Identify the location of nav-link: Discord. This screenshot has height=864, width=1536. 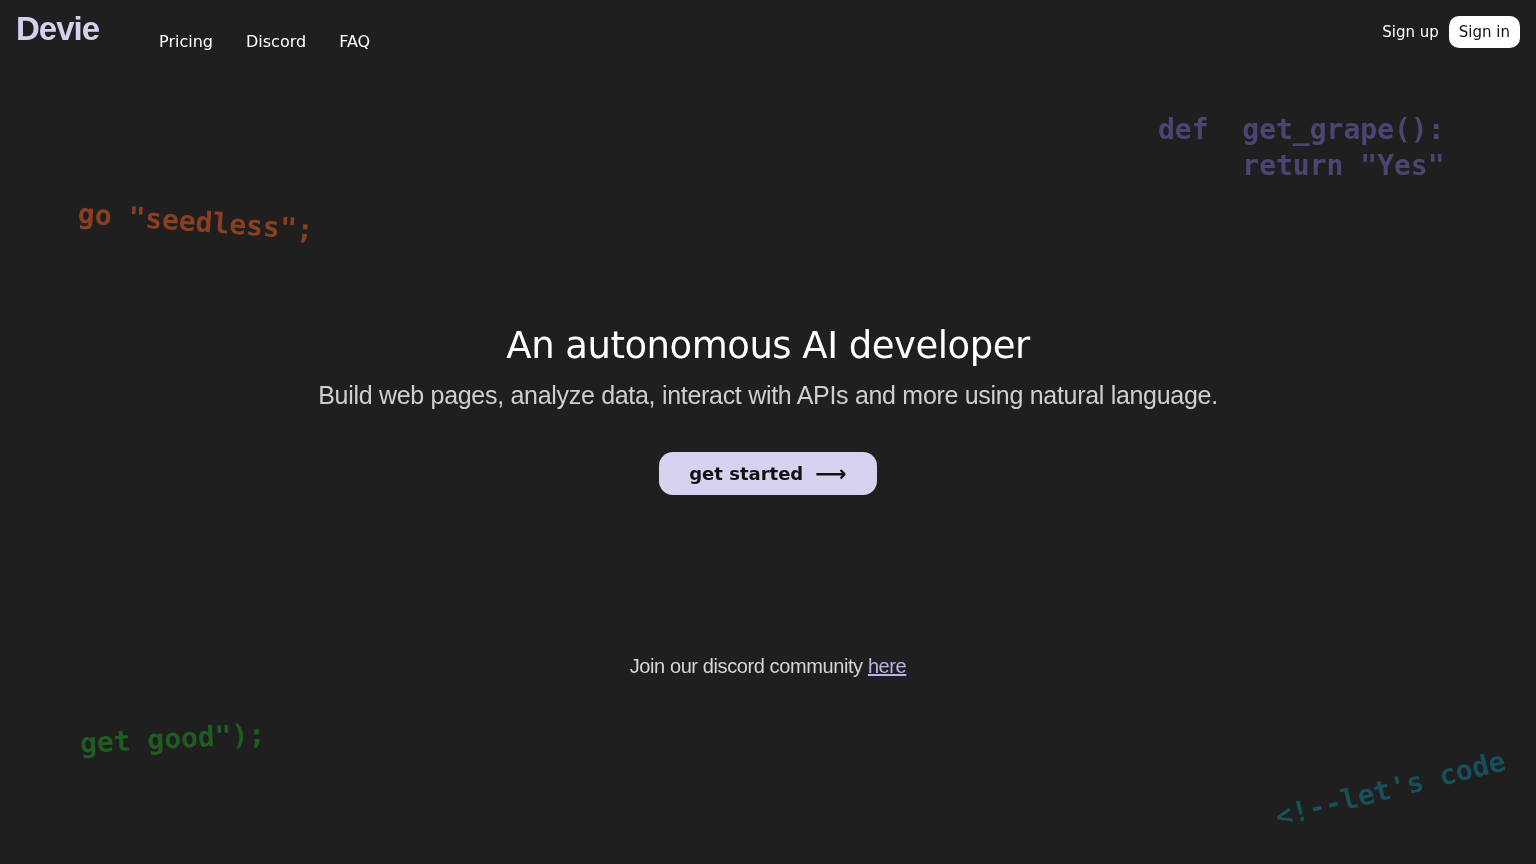
(276, 41).